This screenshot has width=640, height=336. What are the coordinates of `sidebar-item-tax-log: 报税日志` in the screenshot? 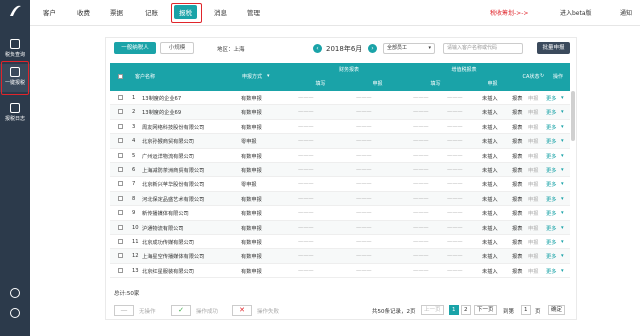 It's located at (15, 114).